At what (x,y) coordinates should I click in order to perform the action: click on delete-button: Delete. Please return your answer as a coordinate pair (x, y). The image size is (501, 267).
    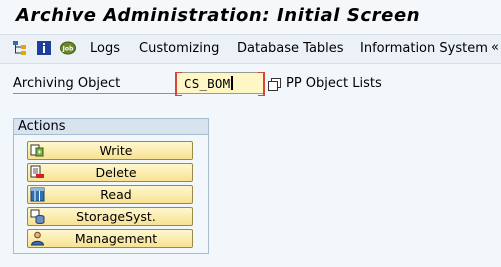
    Looking at the image, I should click on (110, 172).